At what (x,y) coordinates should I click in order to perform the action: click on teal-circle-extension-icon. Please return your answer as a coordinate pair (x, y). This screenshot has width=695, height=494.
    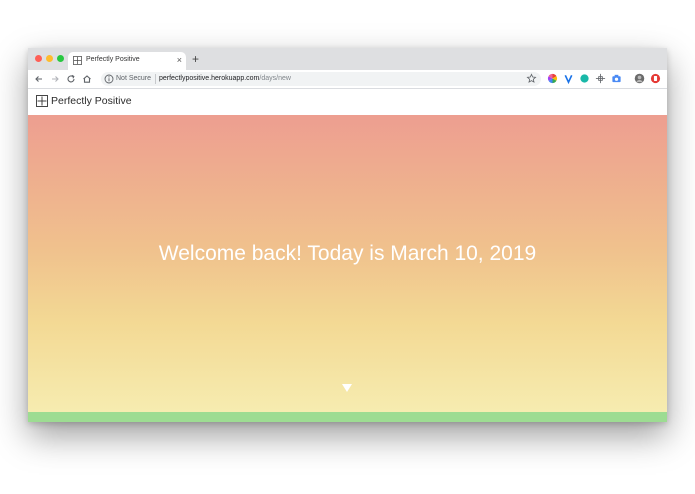
    Looking at the image, I should click on (584, 78).